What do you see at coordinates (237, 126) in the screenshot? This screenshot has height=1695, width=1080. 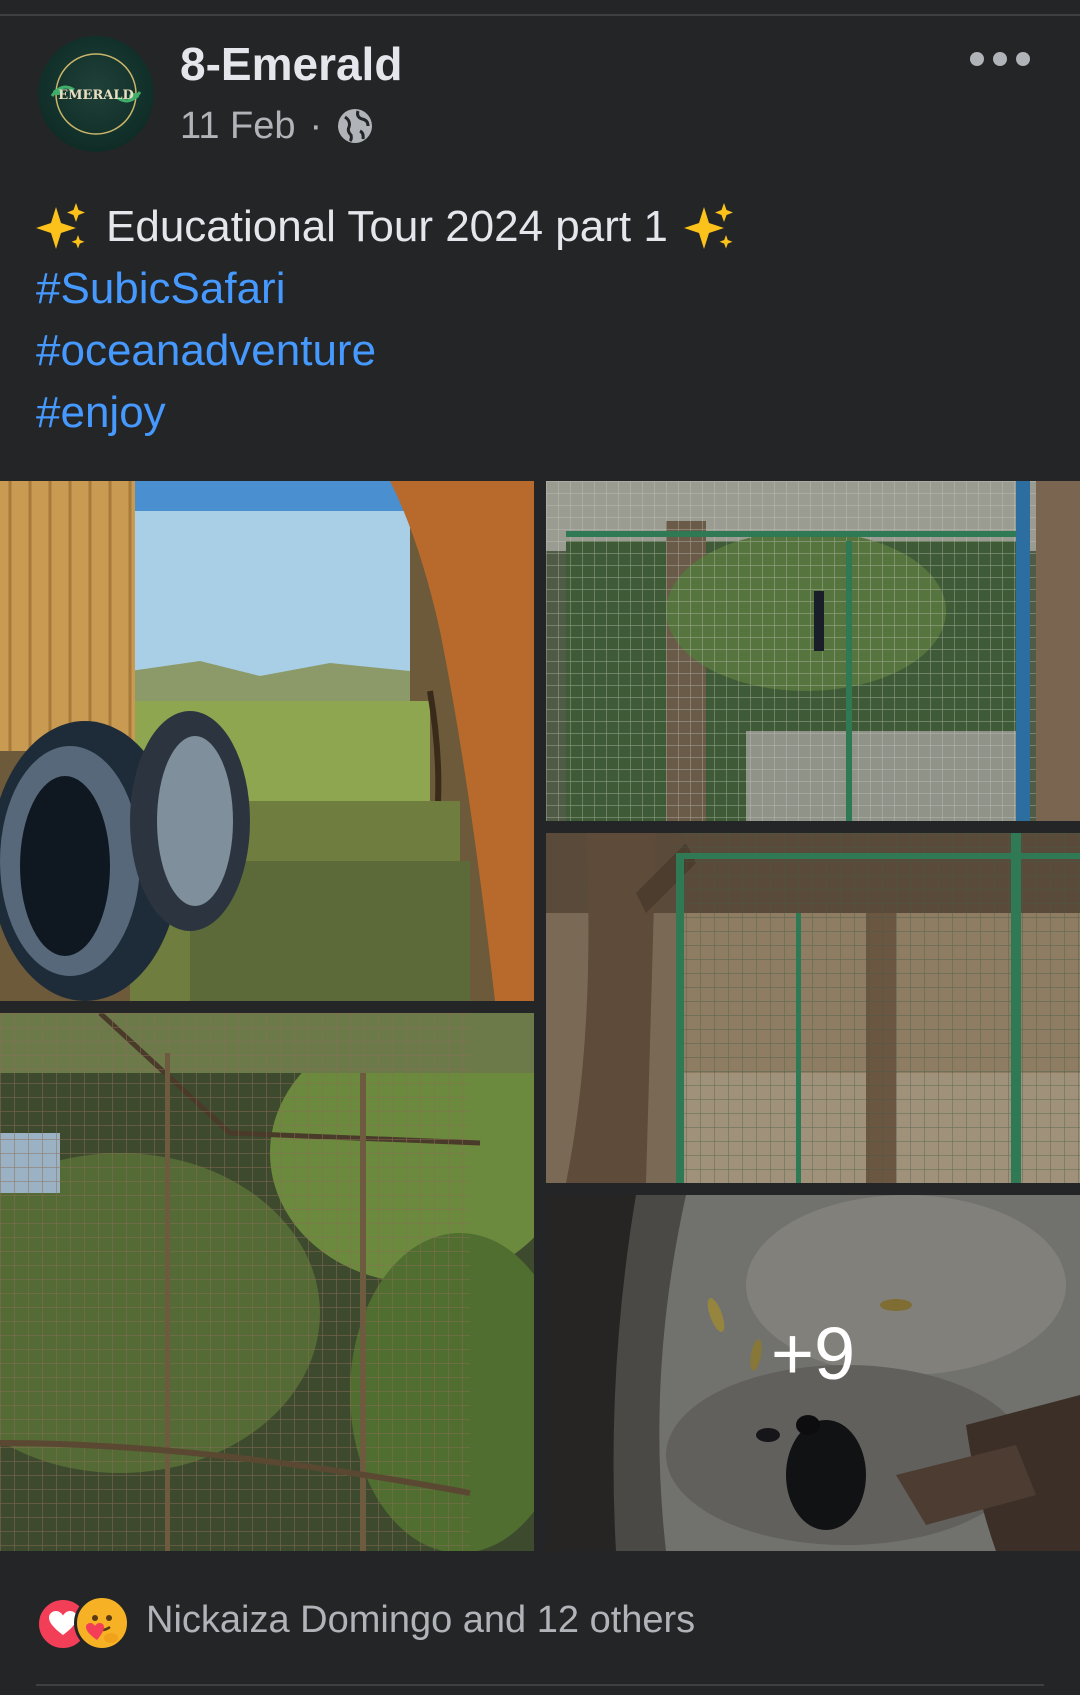 I see `post-date: 11 Feb` at bounding box center [237, 126].